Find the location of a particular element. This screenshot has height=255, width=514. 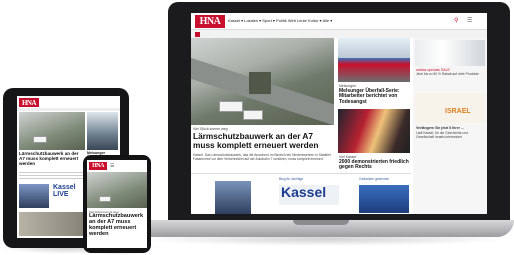

tablet-hna-logo: HNA is located at coordinates (29, 102).